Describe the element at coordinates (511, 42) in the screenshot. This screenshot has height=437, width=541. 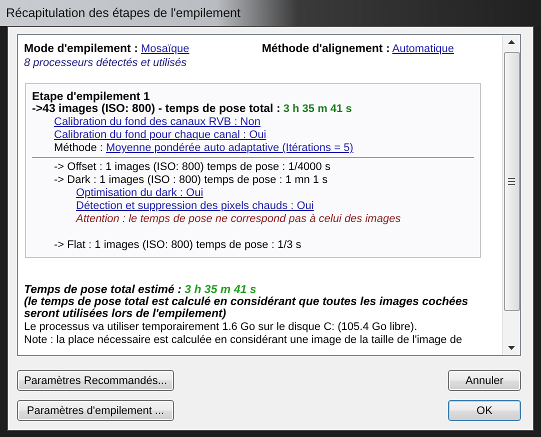
I see `scroll-up-icon` at that location.